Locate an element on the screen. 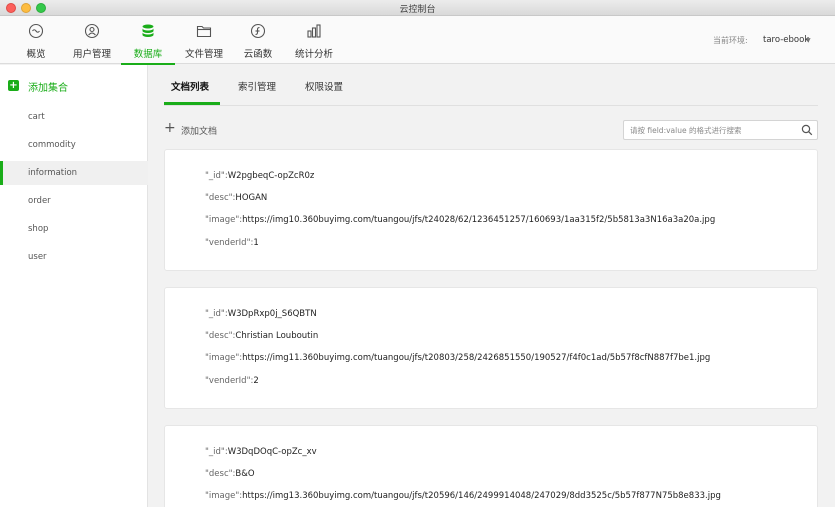 The height and width of the screenshot is (507, 835). collection-item-label: information is located at coordinates (53, 173).